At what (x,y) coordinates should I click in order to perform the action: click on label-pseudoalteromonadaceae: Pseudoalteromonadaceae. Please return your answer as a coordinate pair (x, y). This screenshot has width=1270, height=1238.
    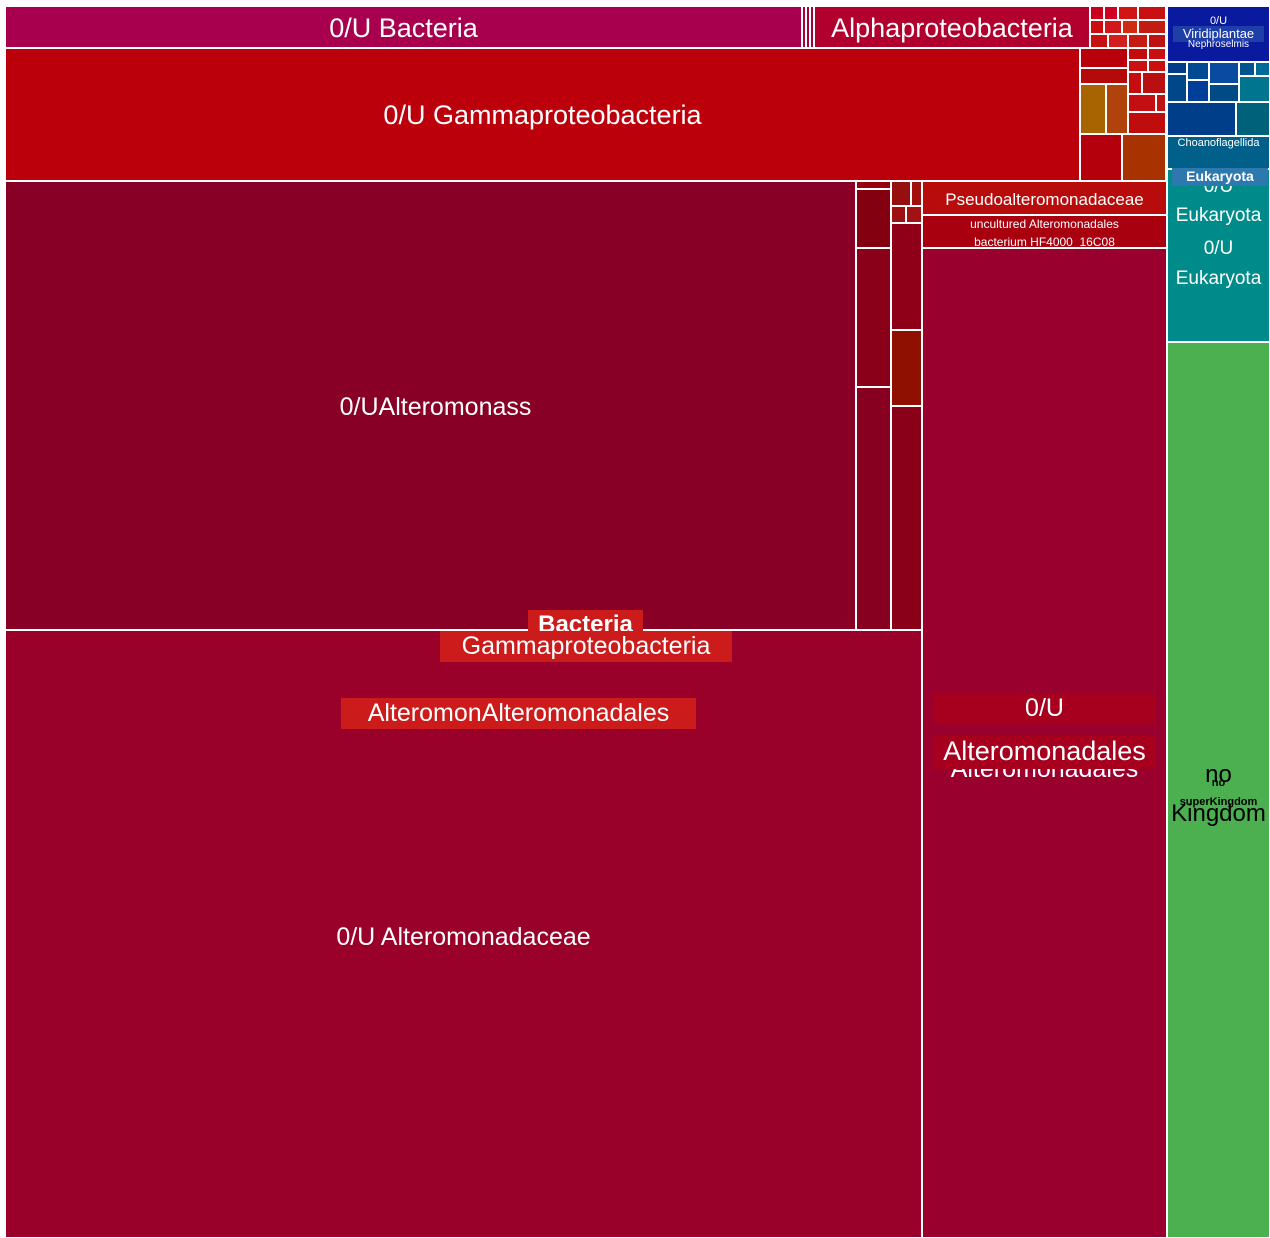
    Looking at the image, I should click on (1044, 199).